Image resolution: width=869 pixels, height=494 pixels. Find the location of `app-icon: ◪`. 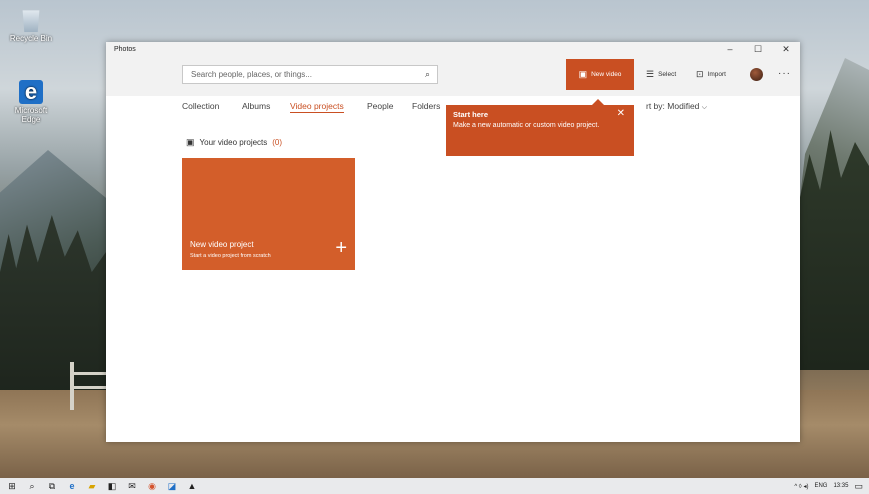

app-icon: ◪ is located at coordinates (172, 486).